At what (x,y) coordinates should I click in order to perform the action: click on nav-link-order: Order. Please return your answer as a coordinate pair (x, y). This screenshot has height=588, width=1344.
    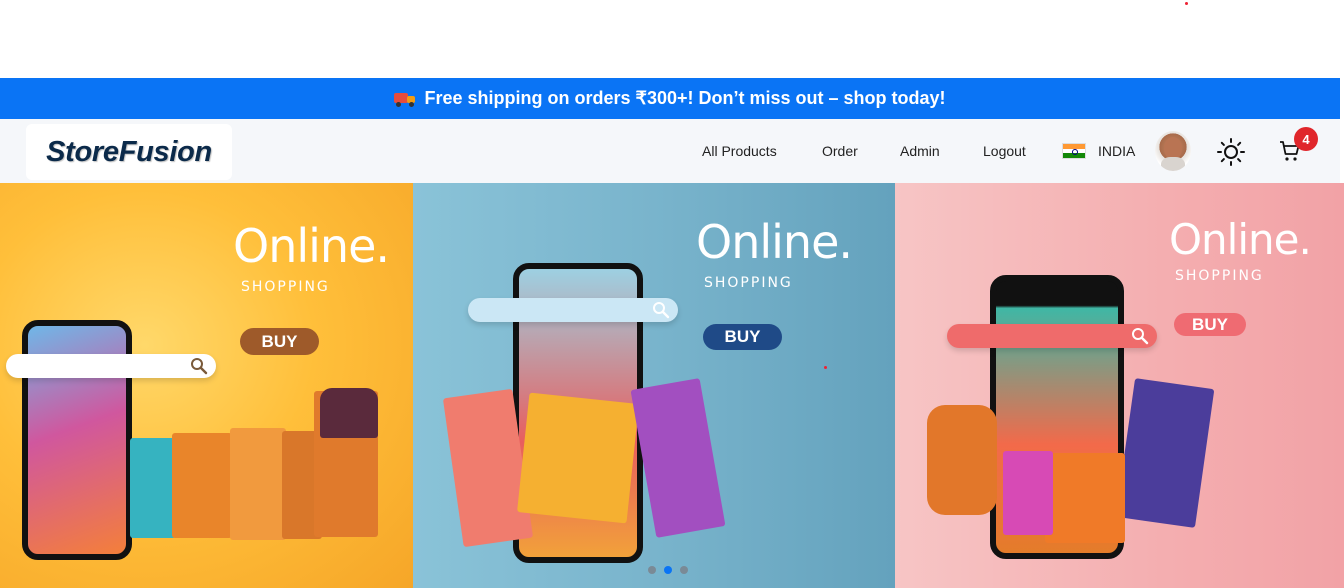
    Looking at the image, I should click on (840, 151).